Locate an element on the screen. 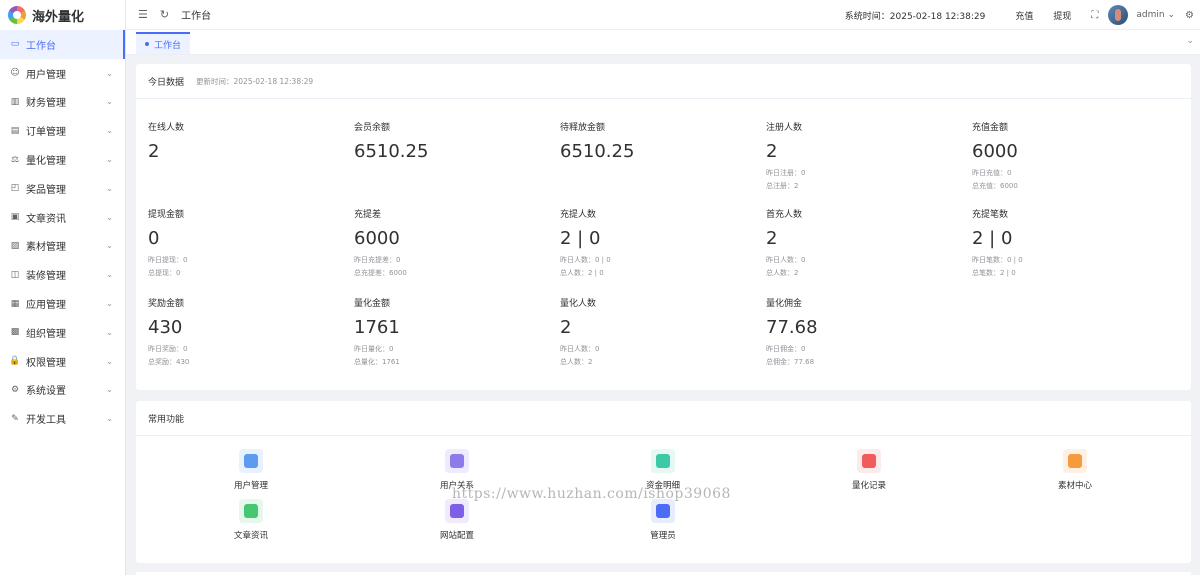 This screenshot has width=1200, height=575. app-logo: 海外量化 is located at coordinates (62, 15).